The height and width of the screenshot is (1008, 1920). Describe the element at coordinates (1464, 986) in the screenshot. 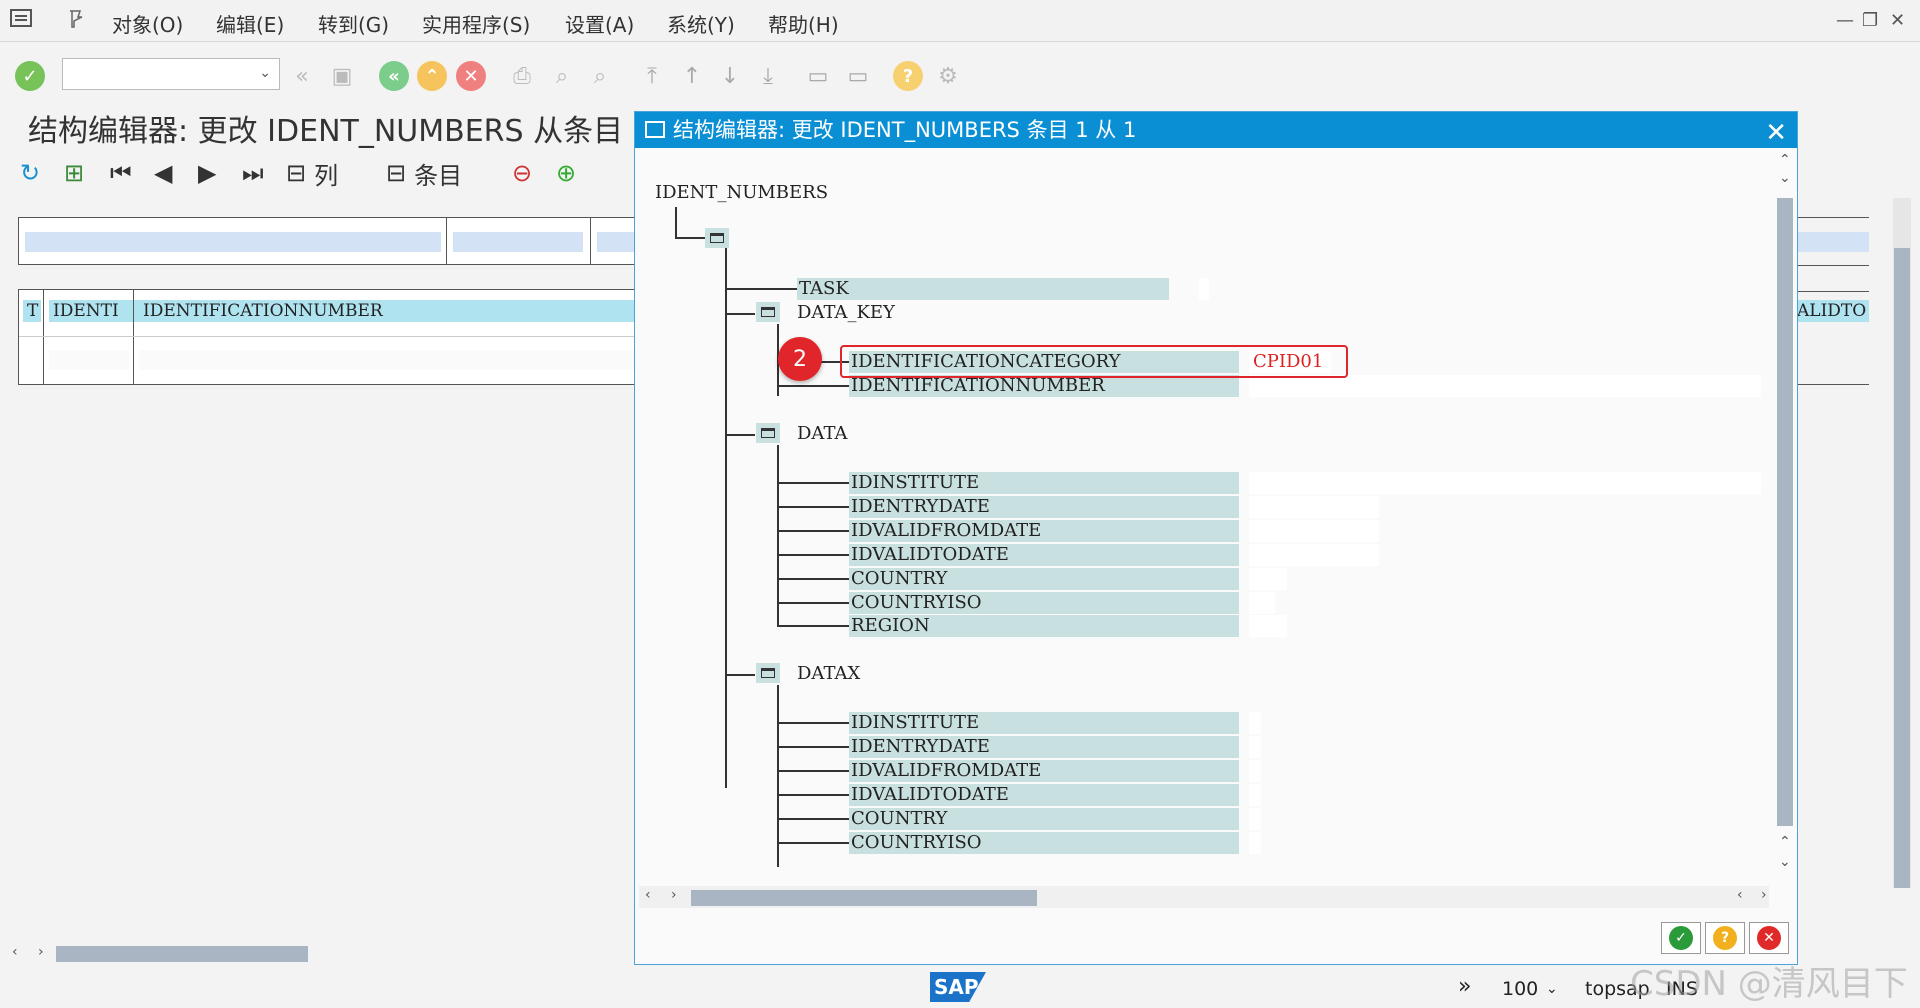

I see `expand-status-icon: »` at that location.